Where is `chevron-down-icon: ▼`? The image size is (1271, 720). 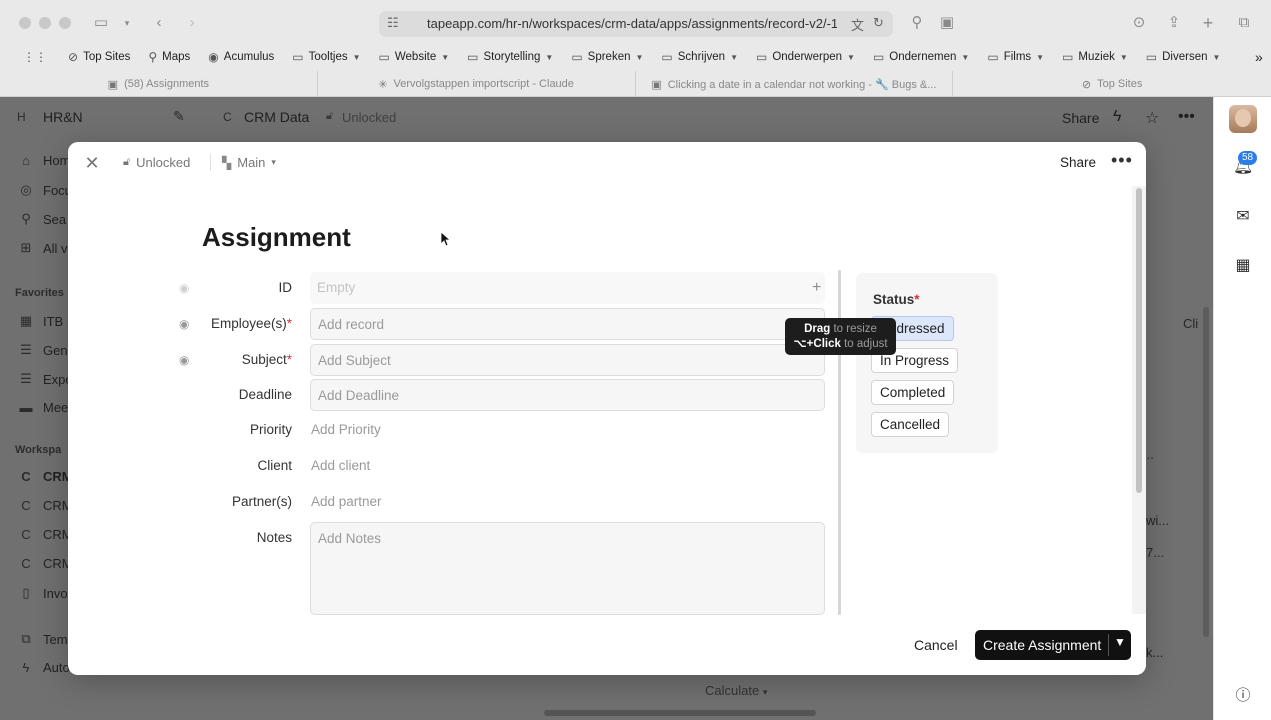 chevron-down-icon: ▼ is located at coordinates (1120, 642).